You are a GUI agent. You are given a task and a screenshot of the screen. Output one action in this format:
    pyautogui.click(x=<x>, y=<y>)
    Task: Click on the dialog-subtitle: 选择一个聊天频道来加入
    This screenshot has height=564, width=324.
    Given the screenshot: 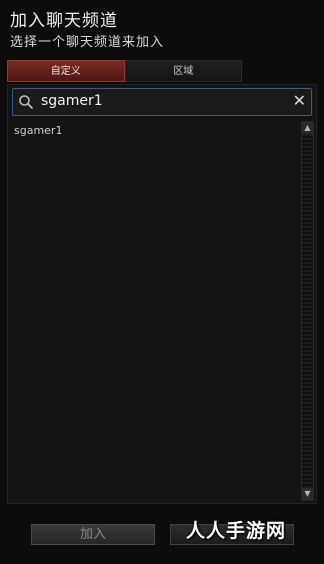 What is the action you would take?
    pyautogui.click(x=87, y=42)
    